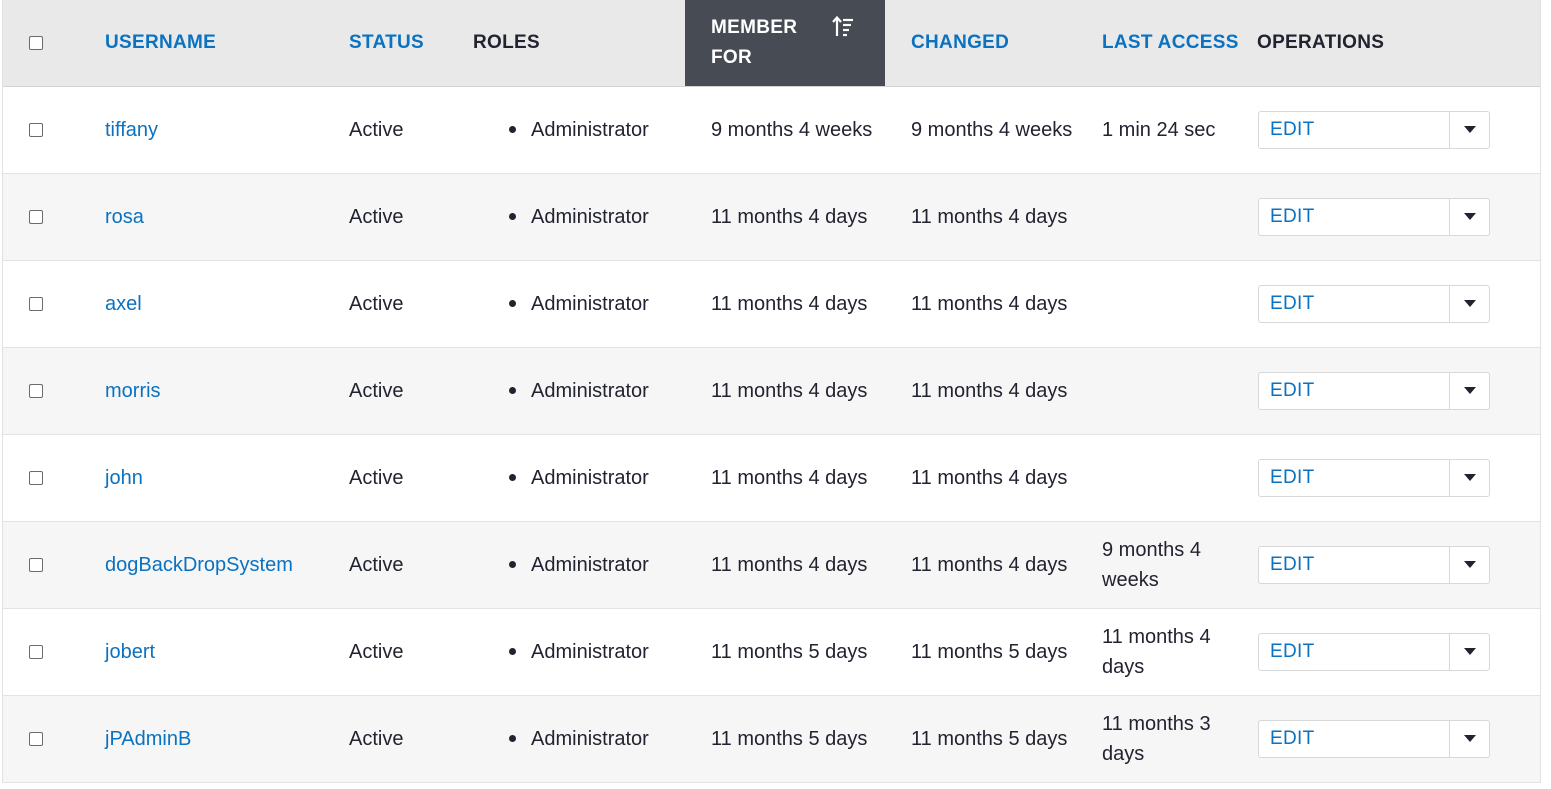  Describe the element at coordinates (160, 42) in the screenshot. I see `column-username-label: USERNAME` at that location.